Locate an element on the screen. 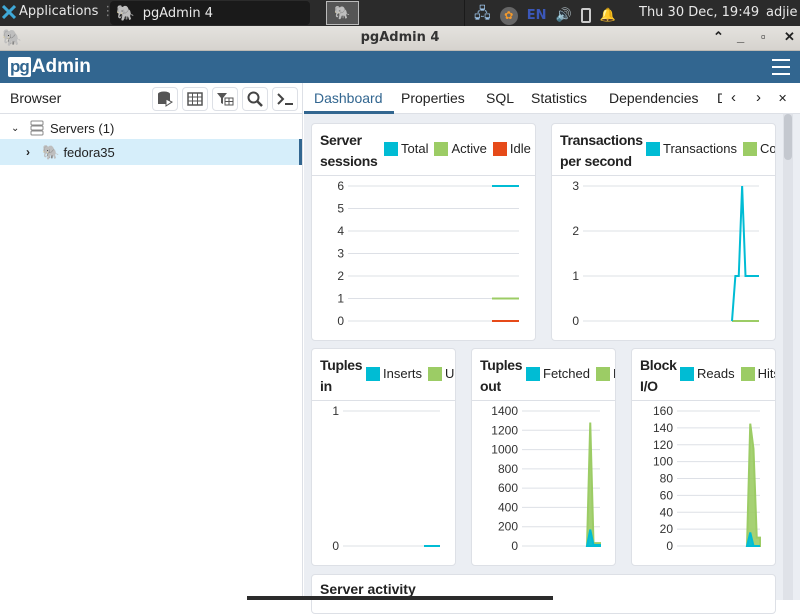  applications-menu: Applications ⋮ is located at coordinates (58, 11).